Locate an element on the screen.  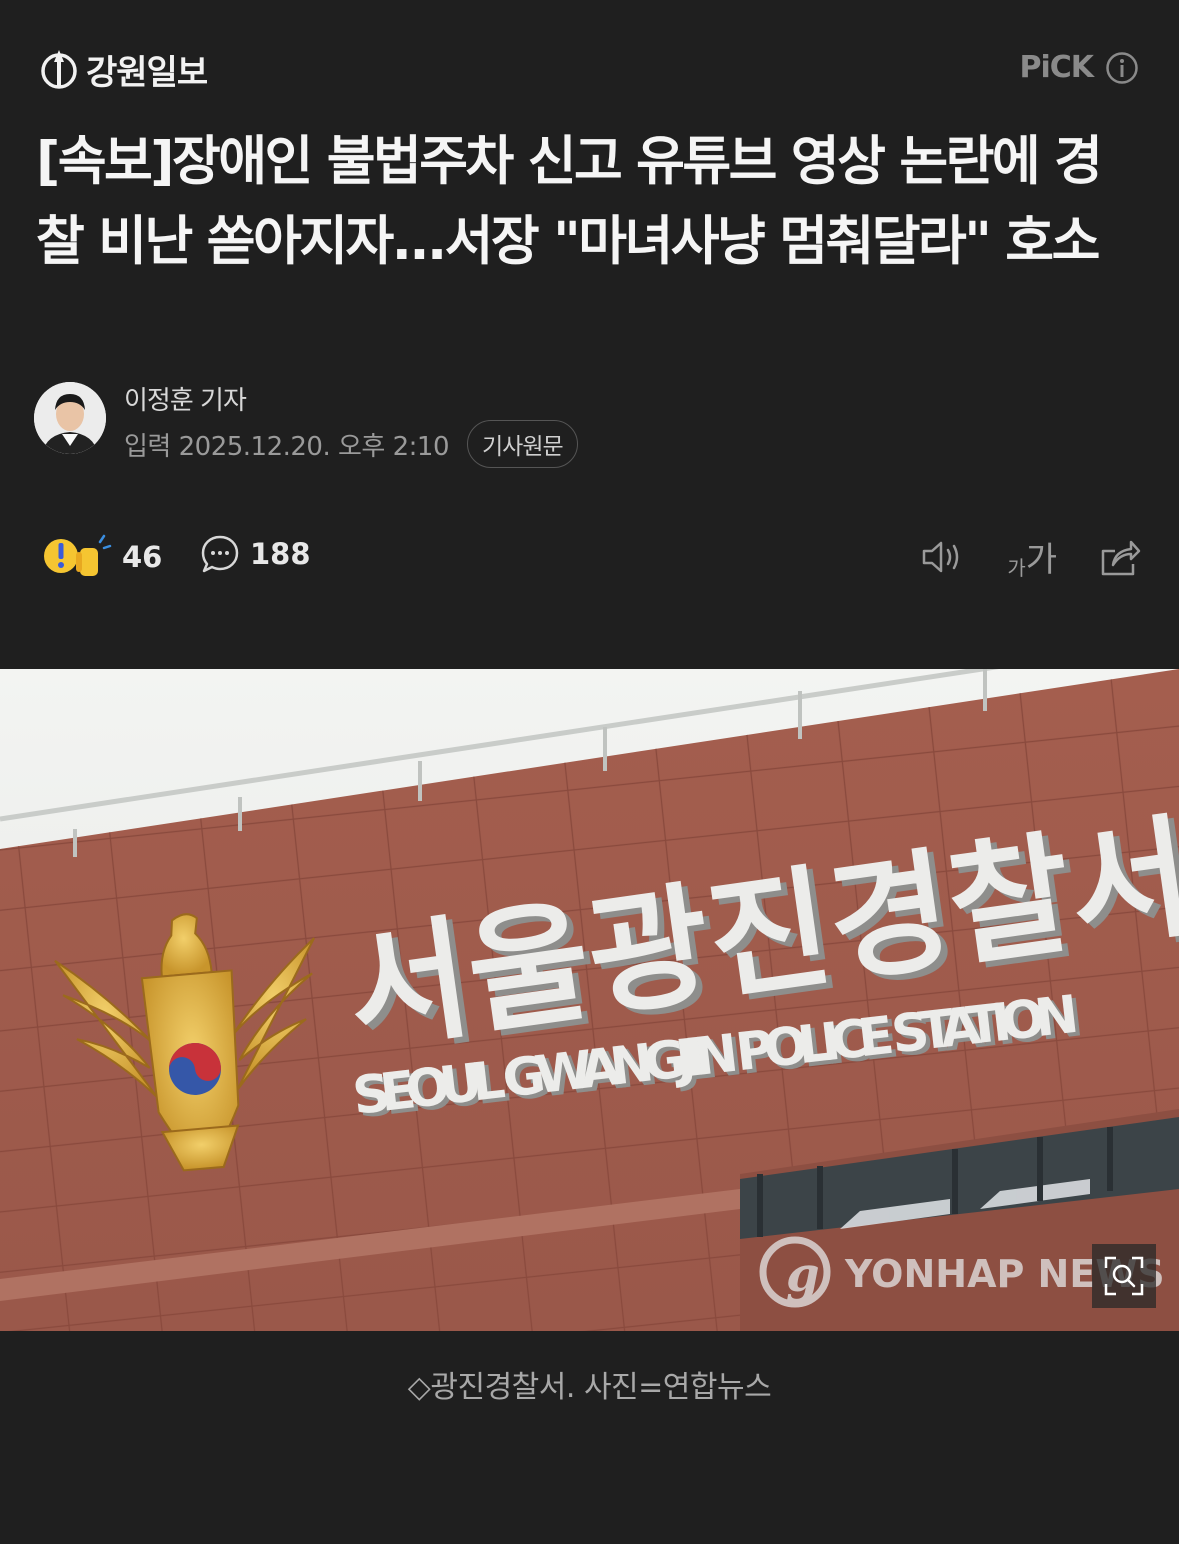
avatar-image is located at coordinates (70, 418).